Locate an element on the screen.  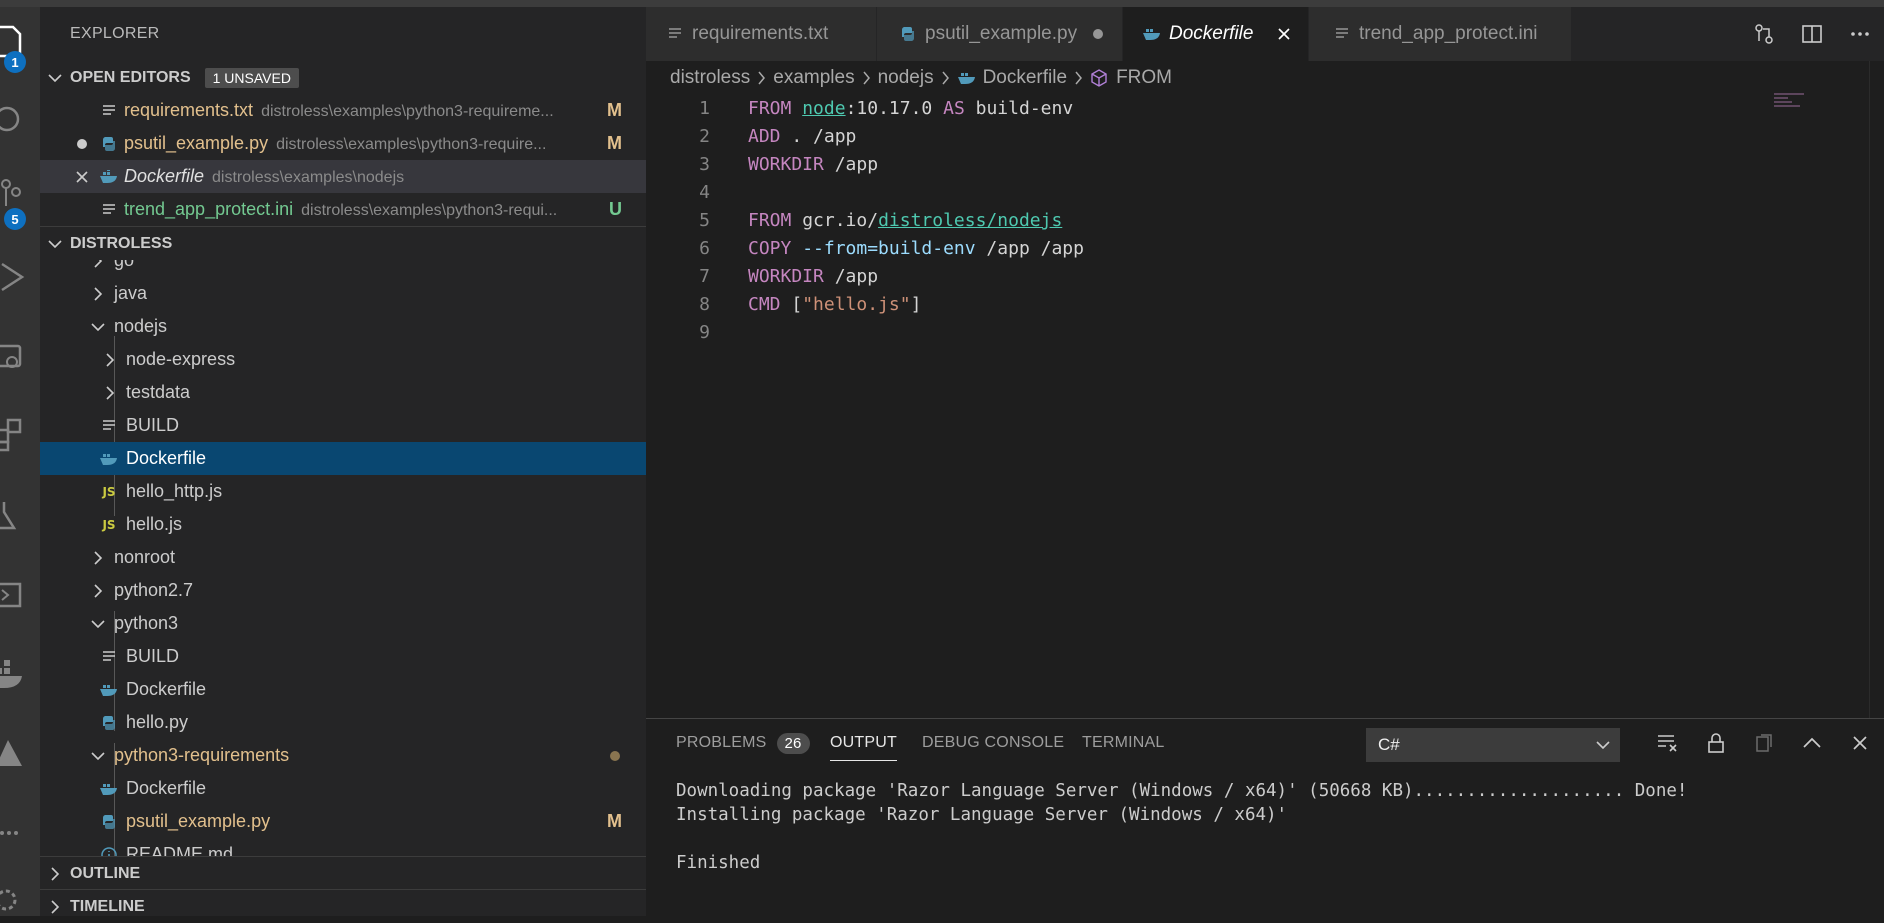
tree-folder-python3: python3 is located at coordinates (343, 623).